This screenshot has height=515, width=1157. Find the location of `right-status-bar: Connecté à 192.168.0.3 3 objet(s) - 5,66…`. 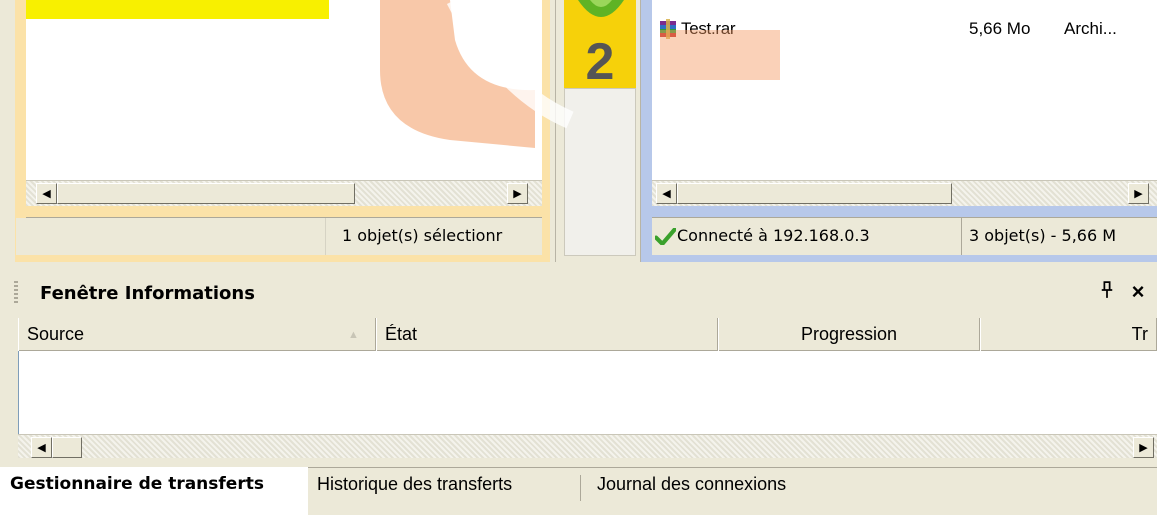

right-status-bar: Connecté à 192.168.0.3 3 objet(s) - 5,66… is located at coordinates (904, 236).